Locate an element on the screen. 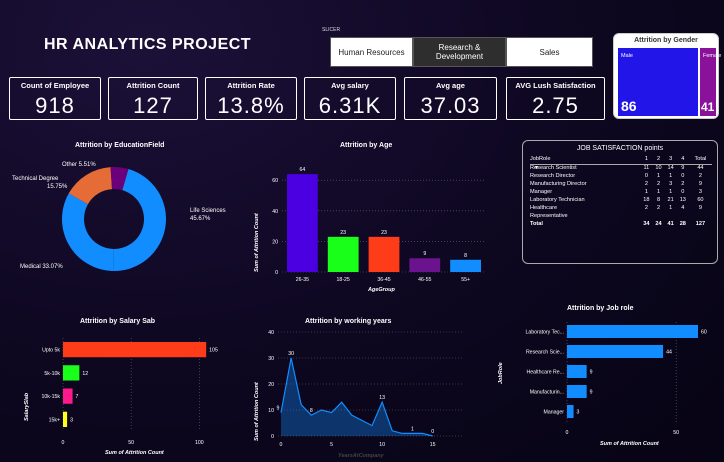 The image size is (724, 462). data-label: 44 is located at coordinates (669, 353).